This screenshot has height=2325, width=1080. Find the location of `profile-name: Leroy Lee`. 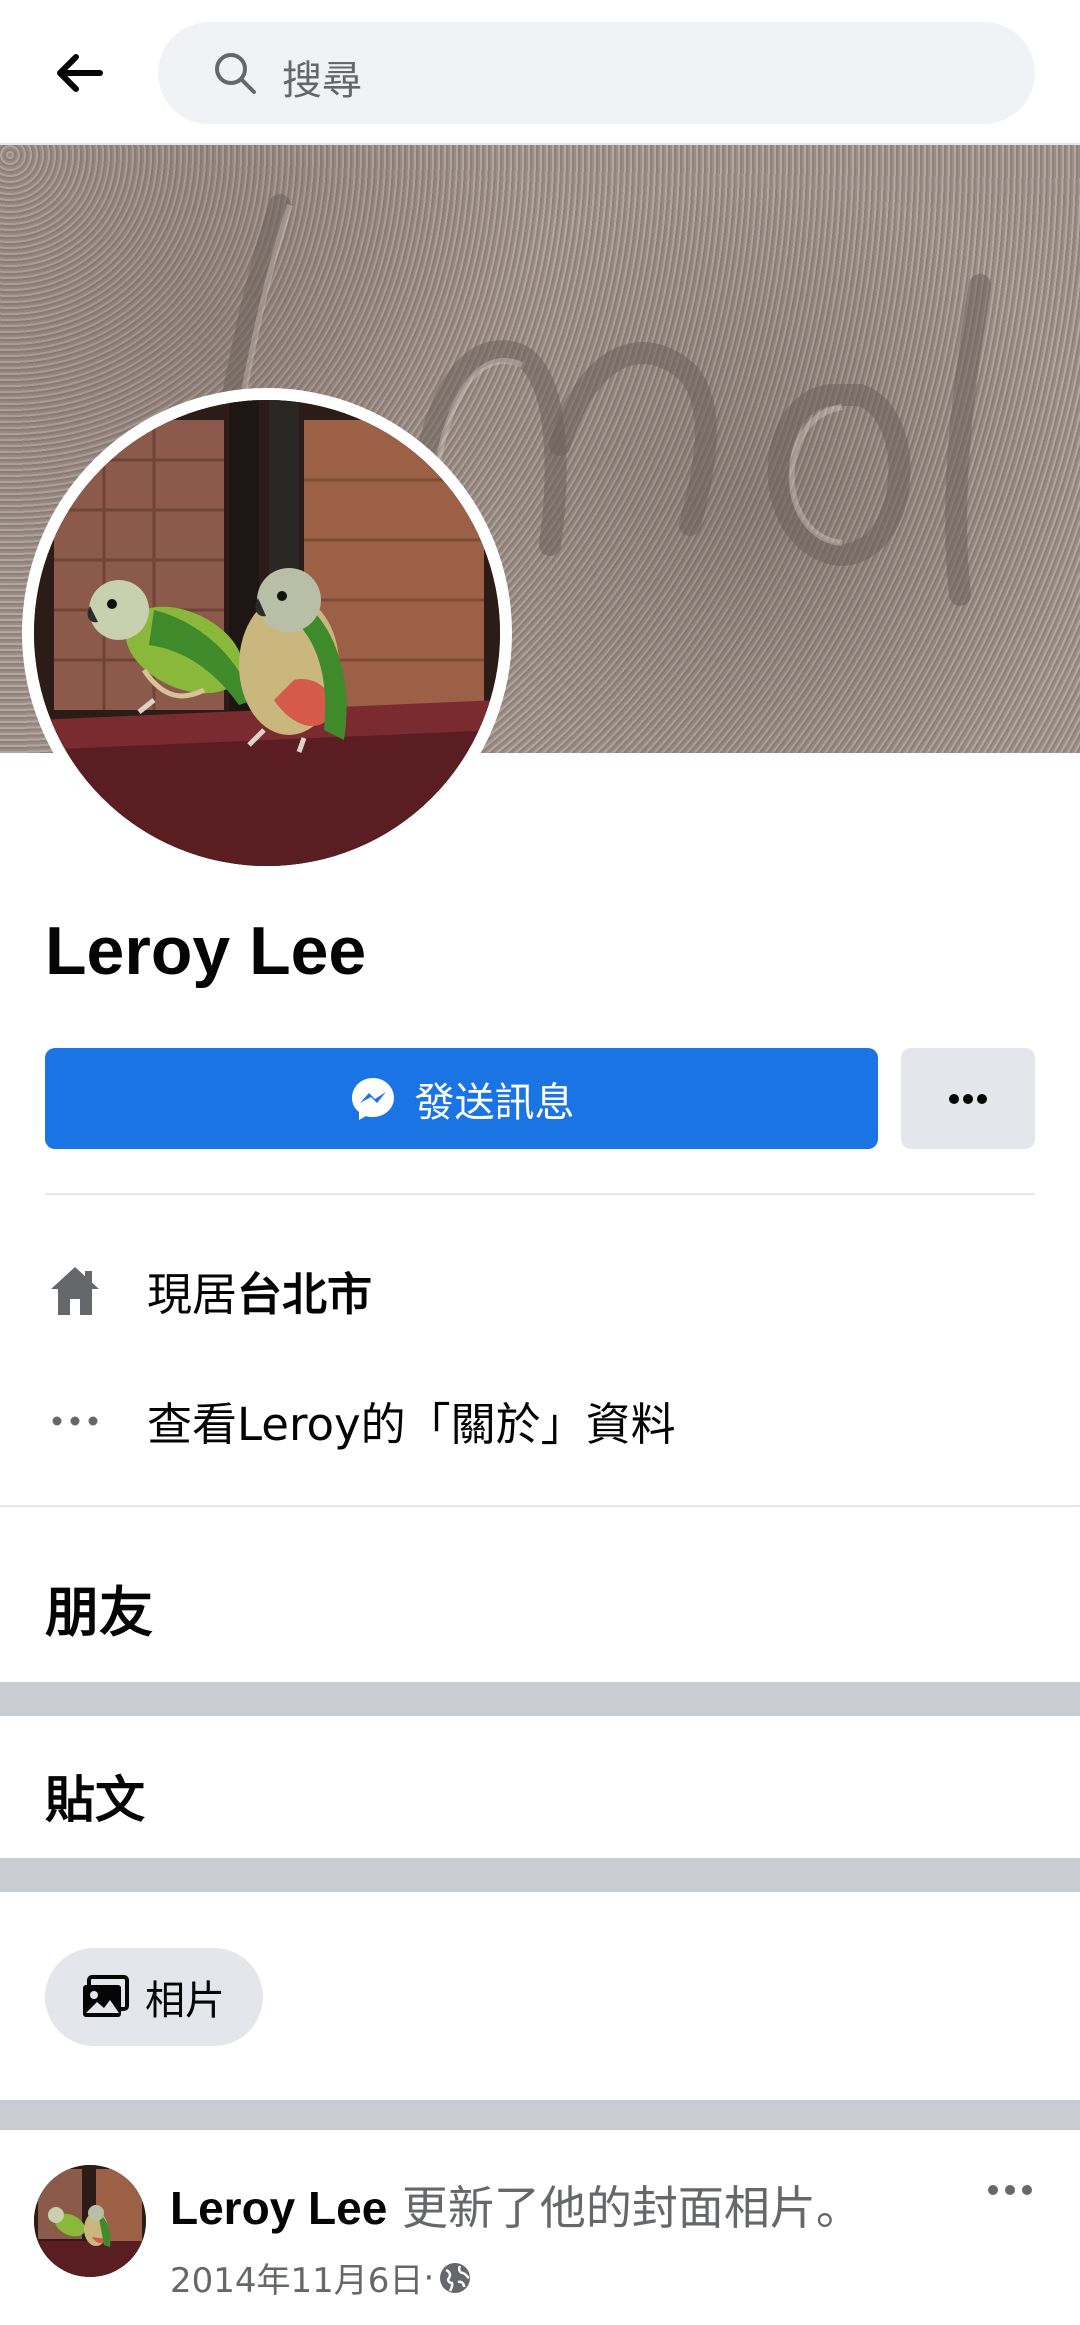

profile-name: Leroy Lee is located at coordinates (206, 951).